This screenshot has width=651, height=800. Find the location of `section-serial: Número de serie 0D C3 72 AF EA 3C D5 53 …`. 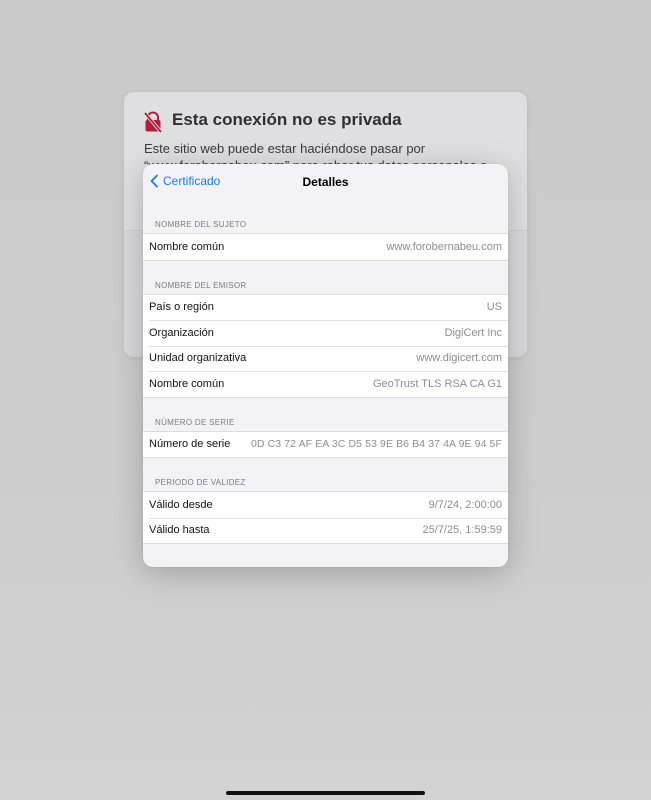

section-serial: Número de serie 0D C3 72 AF EA 3C D5 53 … is located at coordinates (325, 444).